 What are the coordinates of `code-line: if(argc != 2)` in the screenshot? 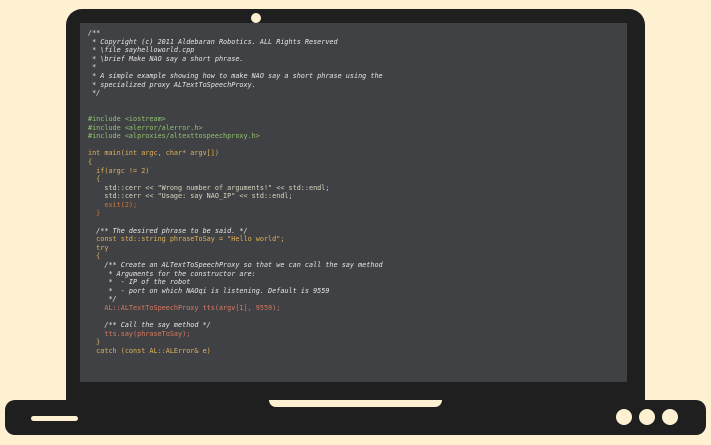 It's located at (119, 170).